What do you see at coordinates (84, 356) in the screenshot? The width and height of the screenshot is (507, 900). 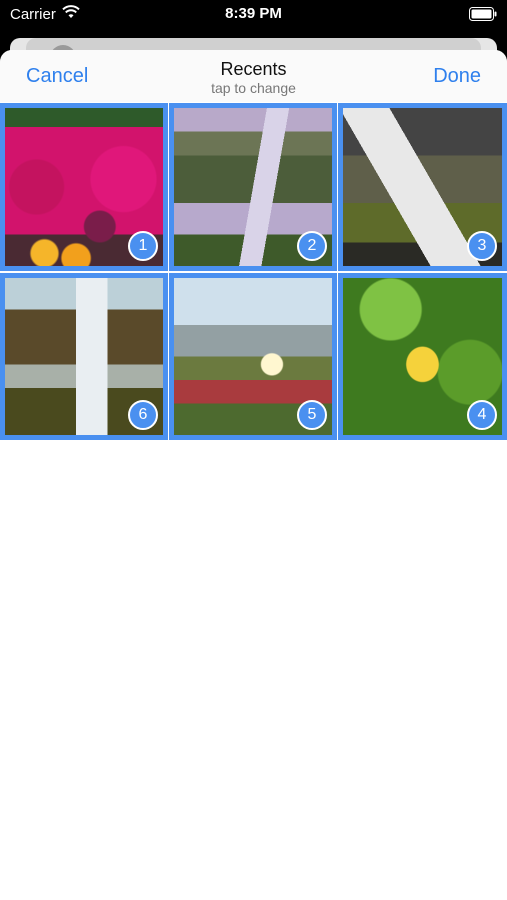 I see `photo-tile: 6` at bounding box center [84, 356].